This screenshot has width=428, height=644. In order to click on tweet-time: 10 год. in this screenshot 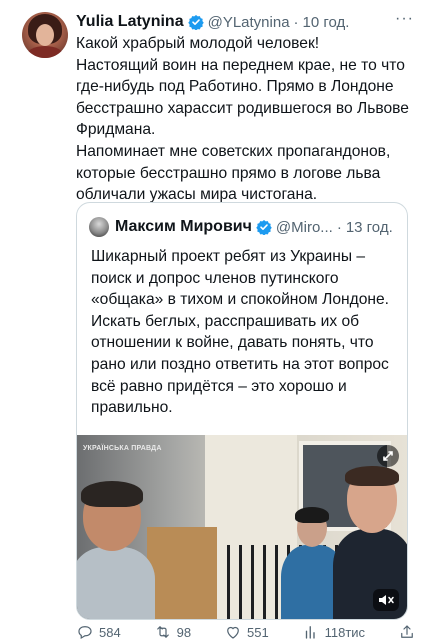, I will do `click(326, 22)`.